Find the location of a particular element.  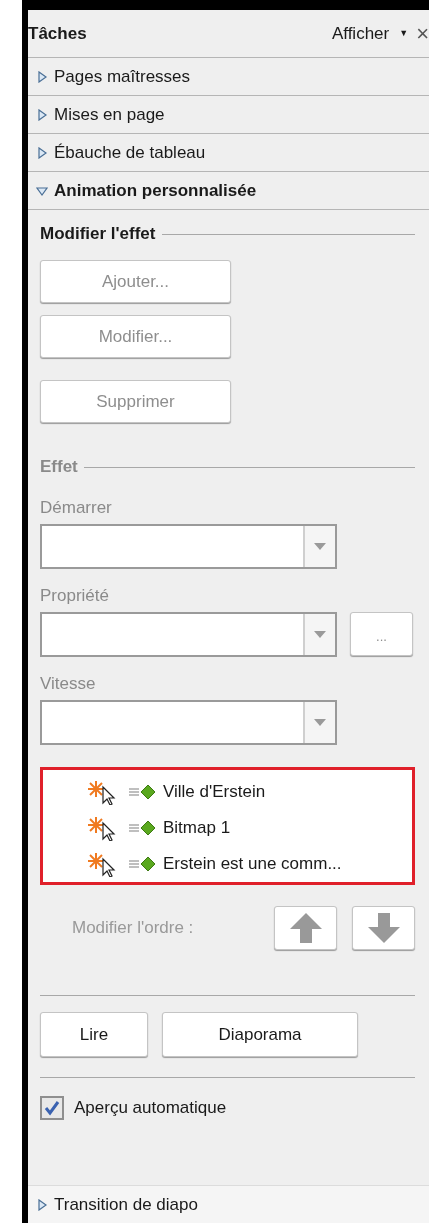

down-arrow-icon is located at coordinates (383, 928).